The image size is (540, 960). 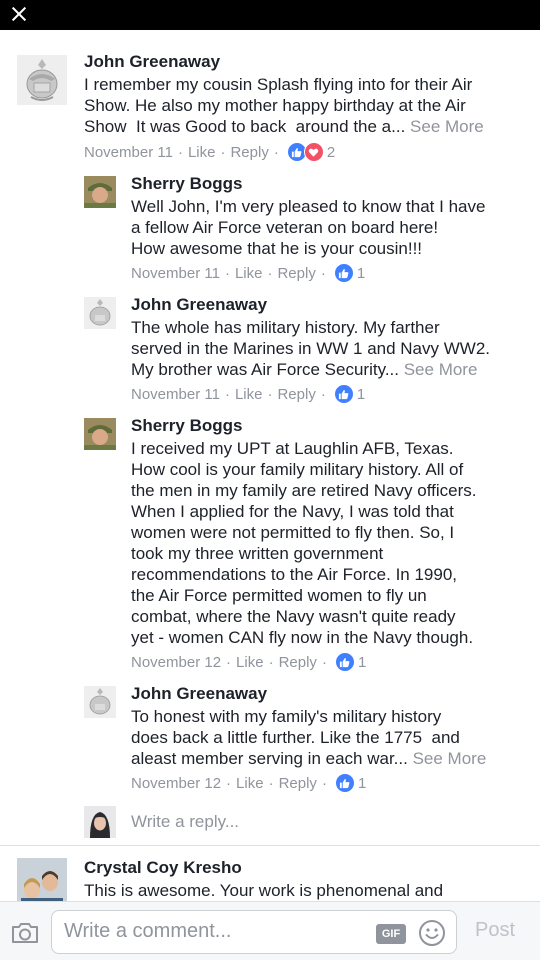 I want to click on comment-composer: GIF Post, so click(x=270, y=930).